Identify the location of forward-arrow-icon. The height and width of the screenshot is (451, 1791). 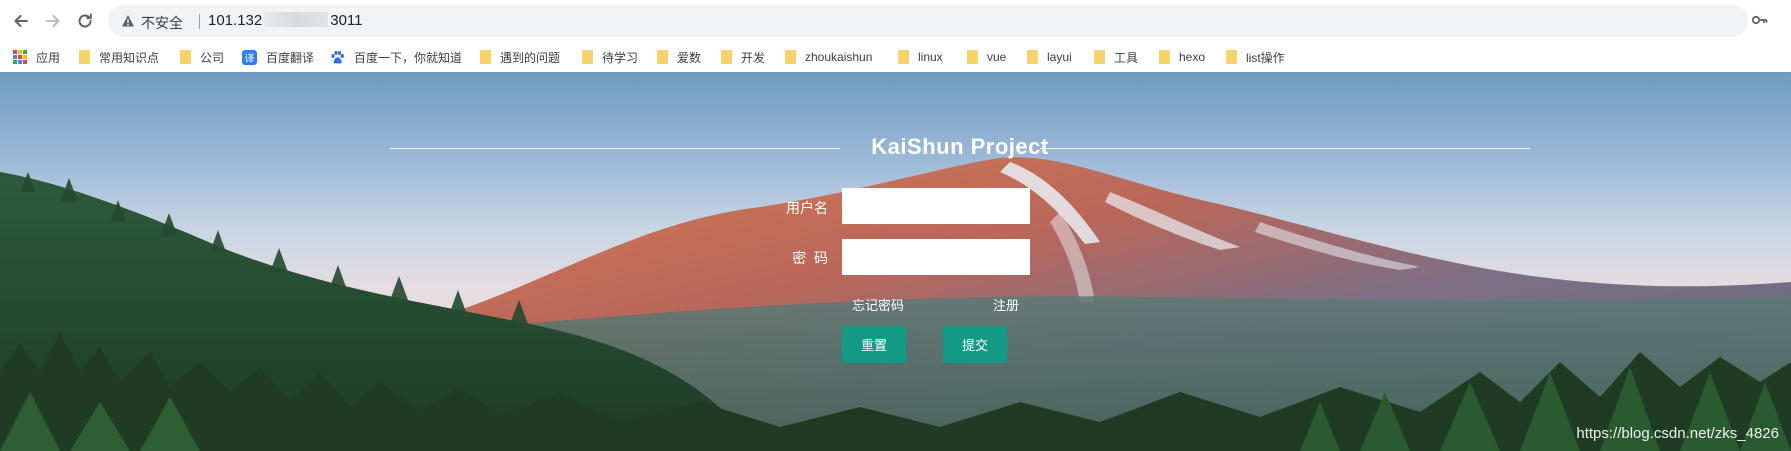
(53, 21).